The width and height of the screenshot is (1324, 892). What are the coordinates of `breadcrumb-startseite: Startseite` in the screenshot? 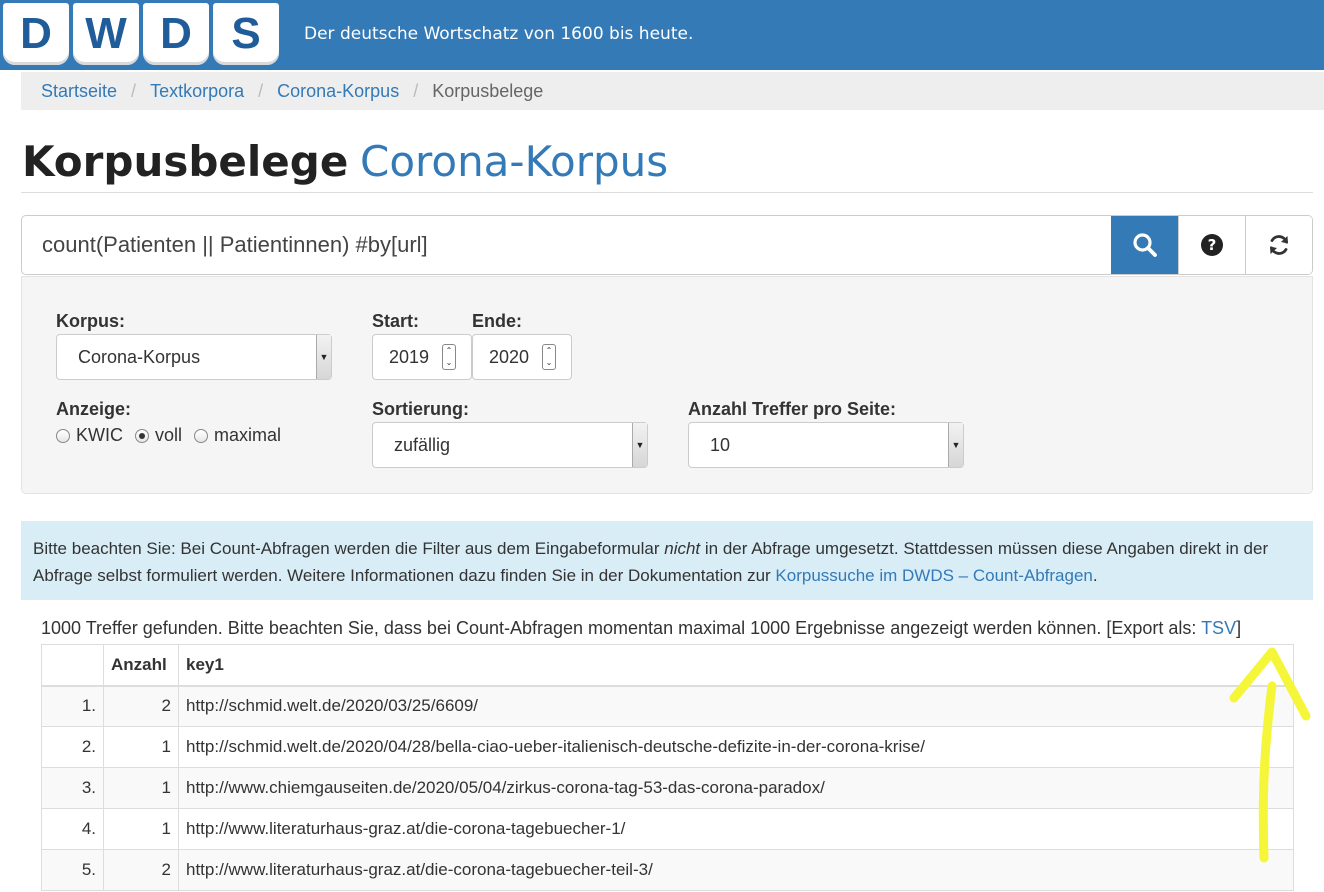 It's located at (79, 91).